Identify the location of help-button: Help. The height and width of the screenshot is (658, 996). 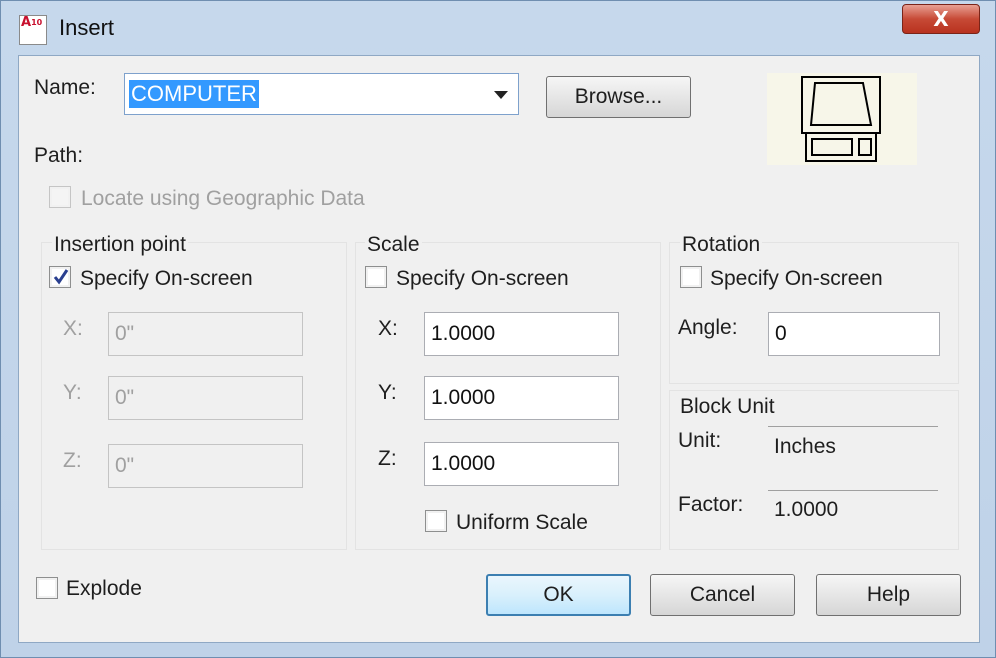
(888, 595).